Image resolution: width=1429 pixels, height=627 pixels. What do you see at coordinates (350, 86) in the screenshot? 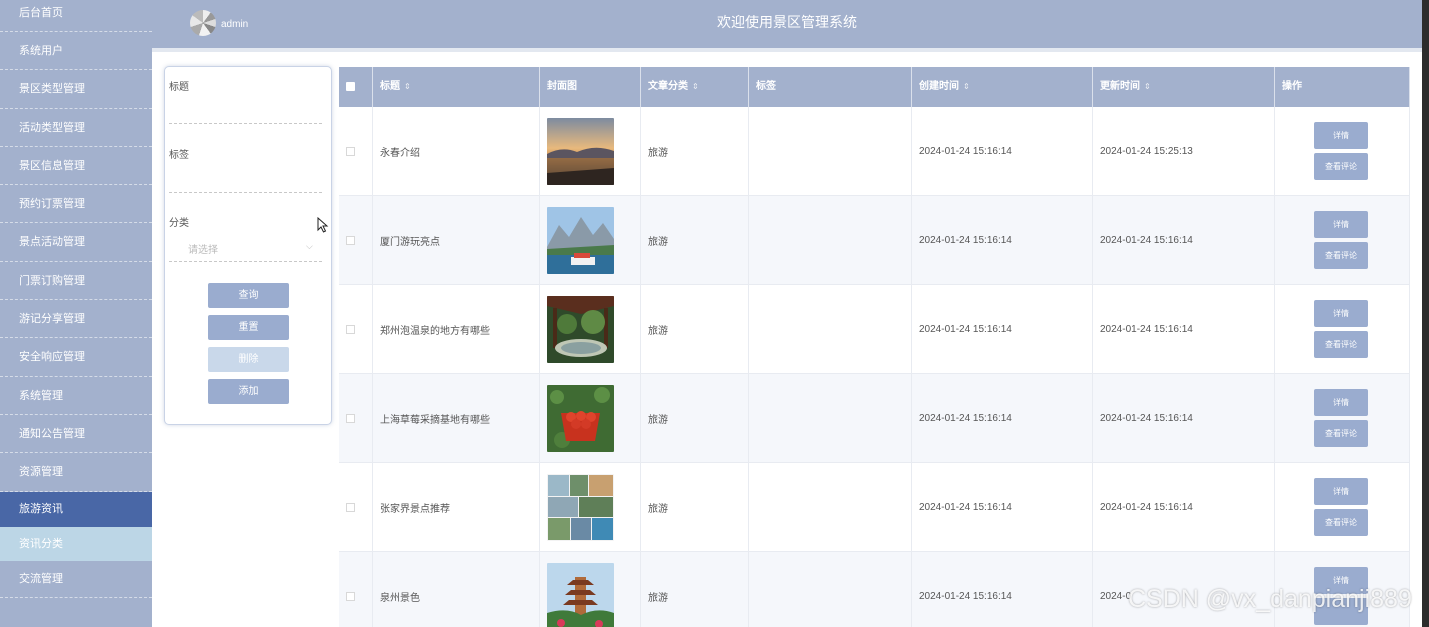
I see `select-all-checkbox` at bounding box center [350, 86].